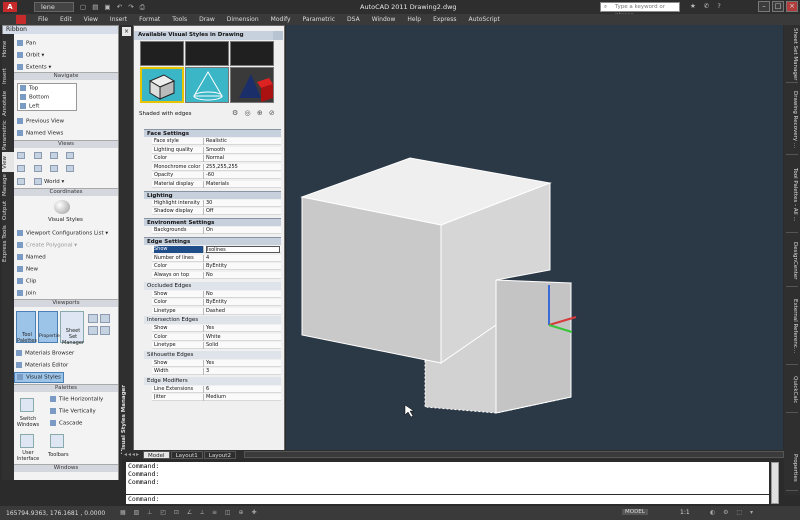 The height and width of the screenshot is (520, 800). Describe the element at coordinates (243, 175) in the screenshot. I see `property-value: -60` at that location.